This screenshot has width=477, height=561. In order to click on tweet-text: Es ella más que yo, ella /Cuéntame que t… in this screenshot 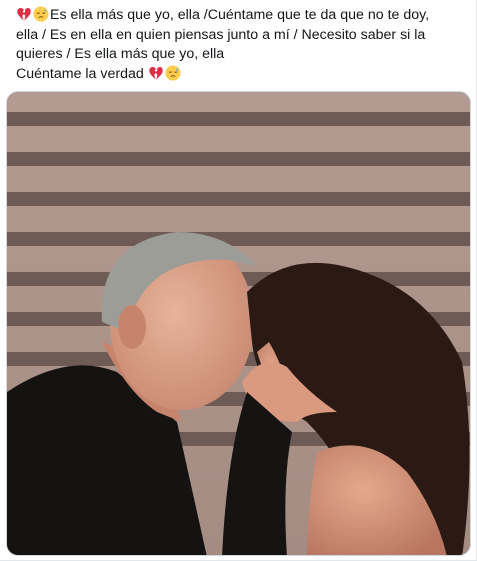, I will do `click(241, 45)`.